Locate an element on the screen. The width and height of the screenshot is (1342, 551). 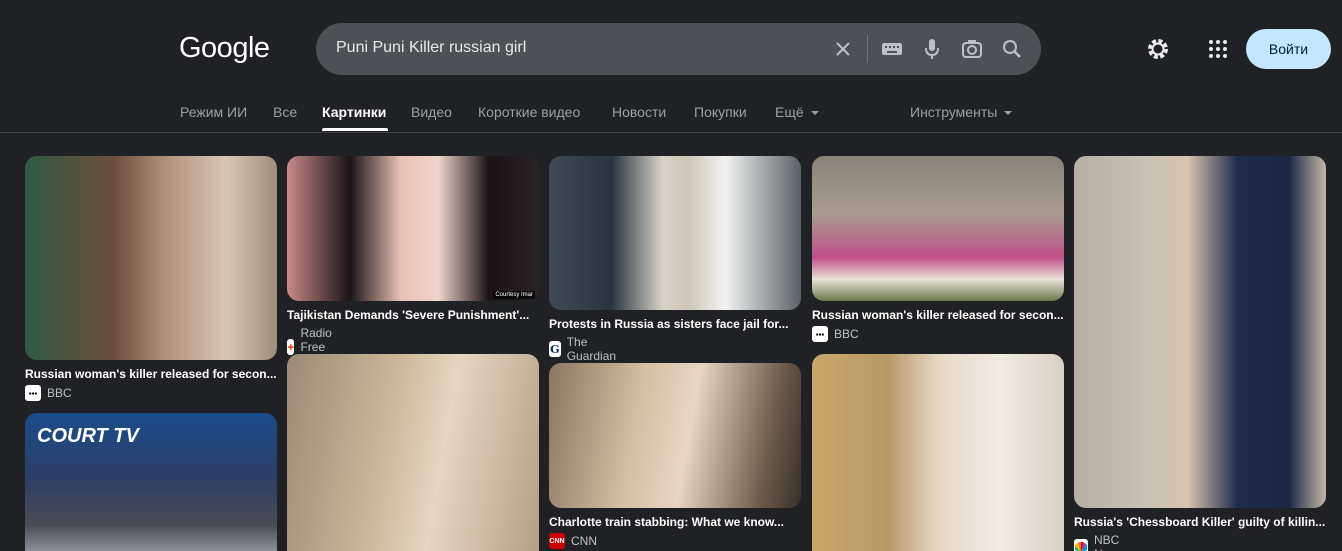
source-name: CNN is located at coordinates (584, 541).